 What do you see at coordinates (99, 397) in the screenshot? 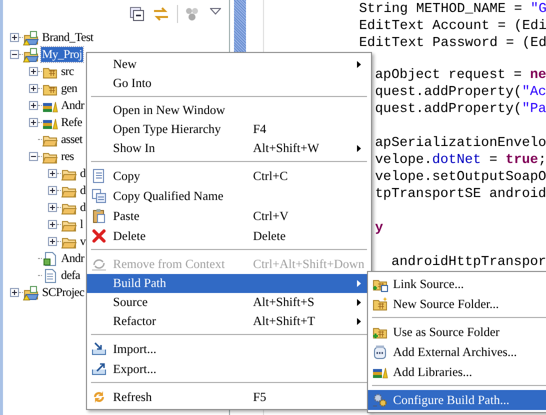
I see `refresh-icon` at bounding box center [99, 397].